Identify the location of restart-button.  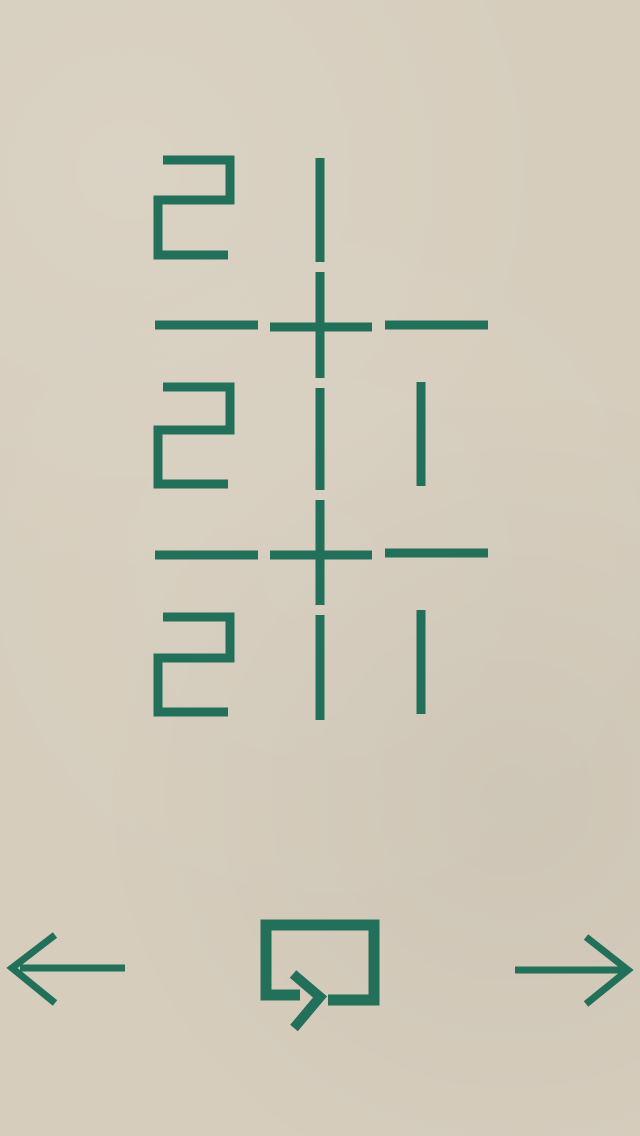
(320, 970).